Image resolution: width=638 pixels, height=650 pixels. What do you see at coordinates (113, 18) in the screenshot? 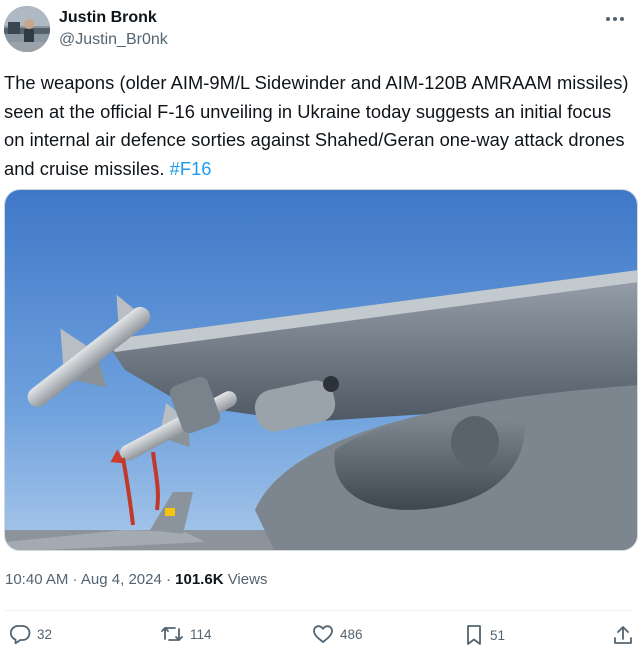
I see `author-display-name: Justin Bronk` at bounding box center [113, 18].